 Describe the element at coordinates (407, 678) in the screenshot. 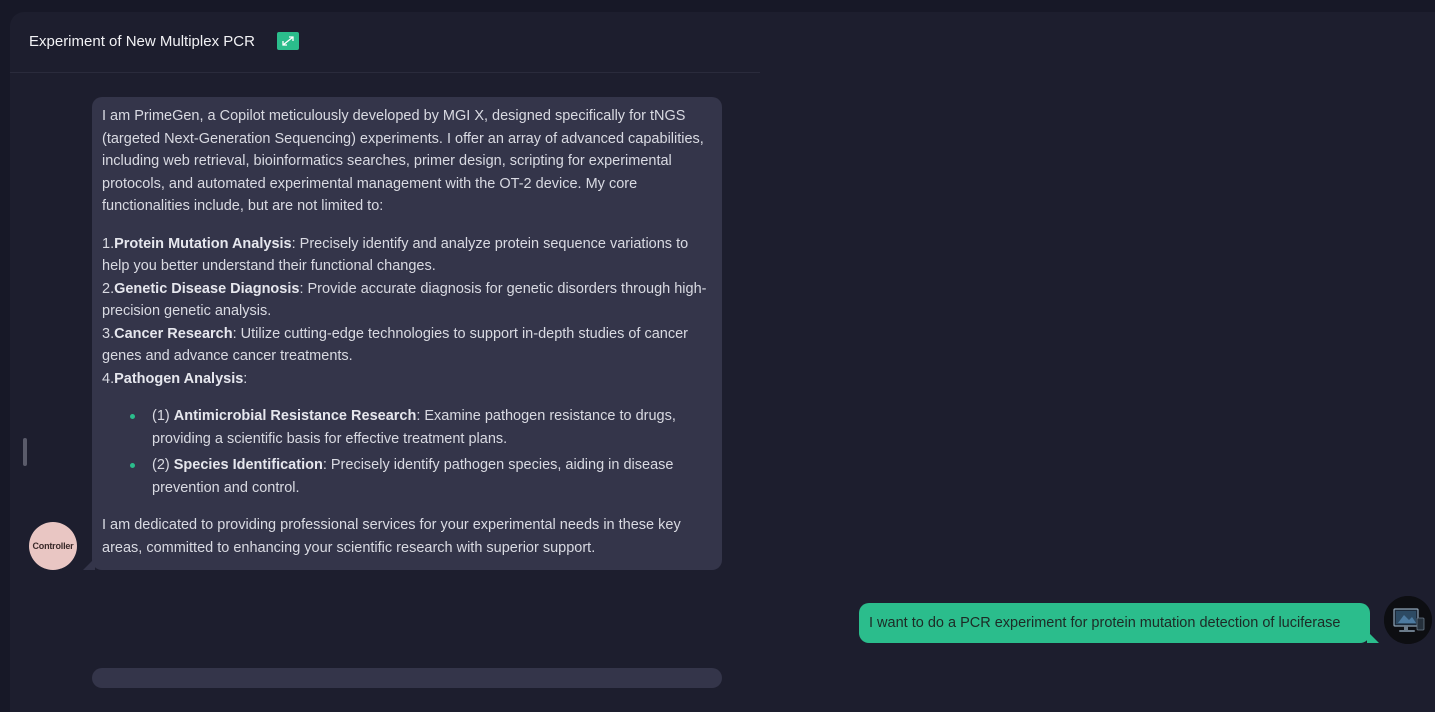

I see `next-bot-message-bubble` at that location.